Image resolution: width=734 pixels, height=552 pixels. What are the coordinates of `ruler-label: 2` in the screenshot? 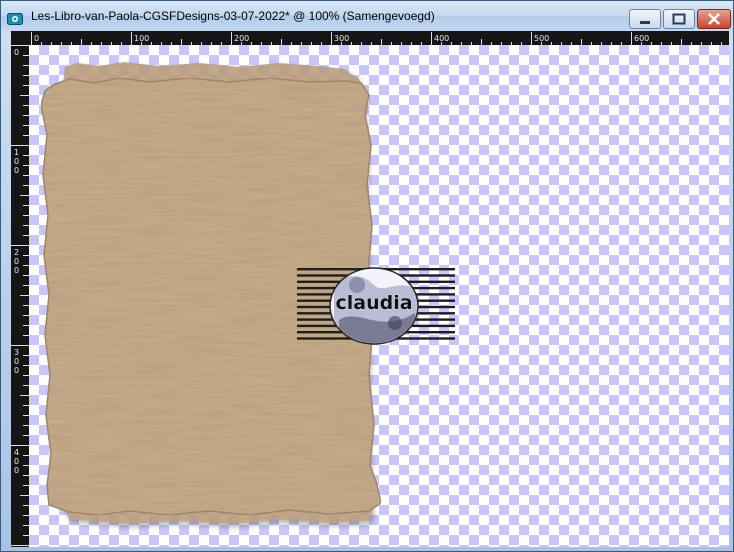 It's located at (16, 252).